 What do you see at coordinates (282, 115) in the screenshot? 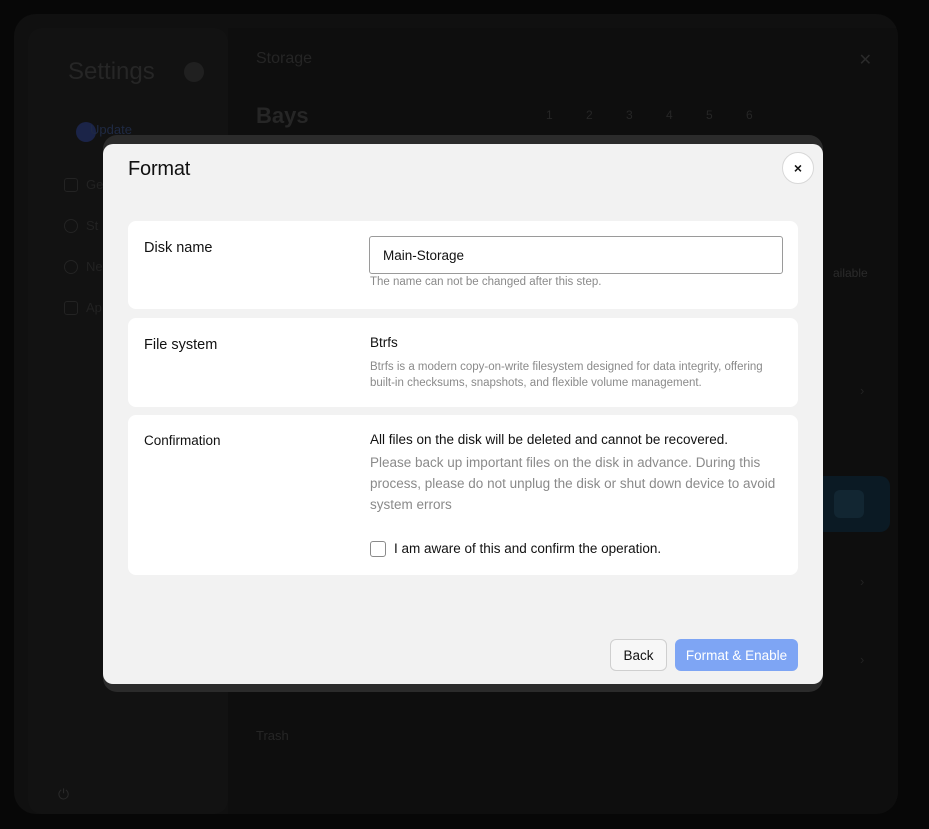
I see `bays-title: Bays` at bounding box center [282, 115].